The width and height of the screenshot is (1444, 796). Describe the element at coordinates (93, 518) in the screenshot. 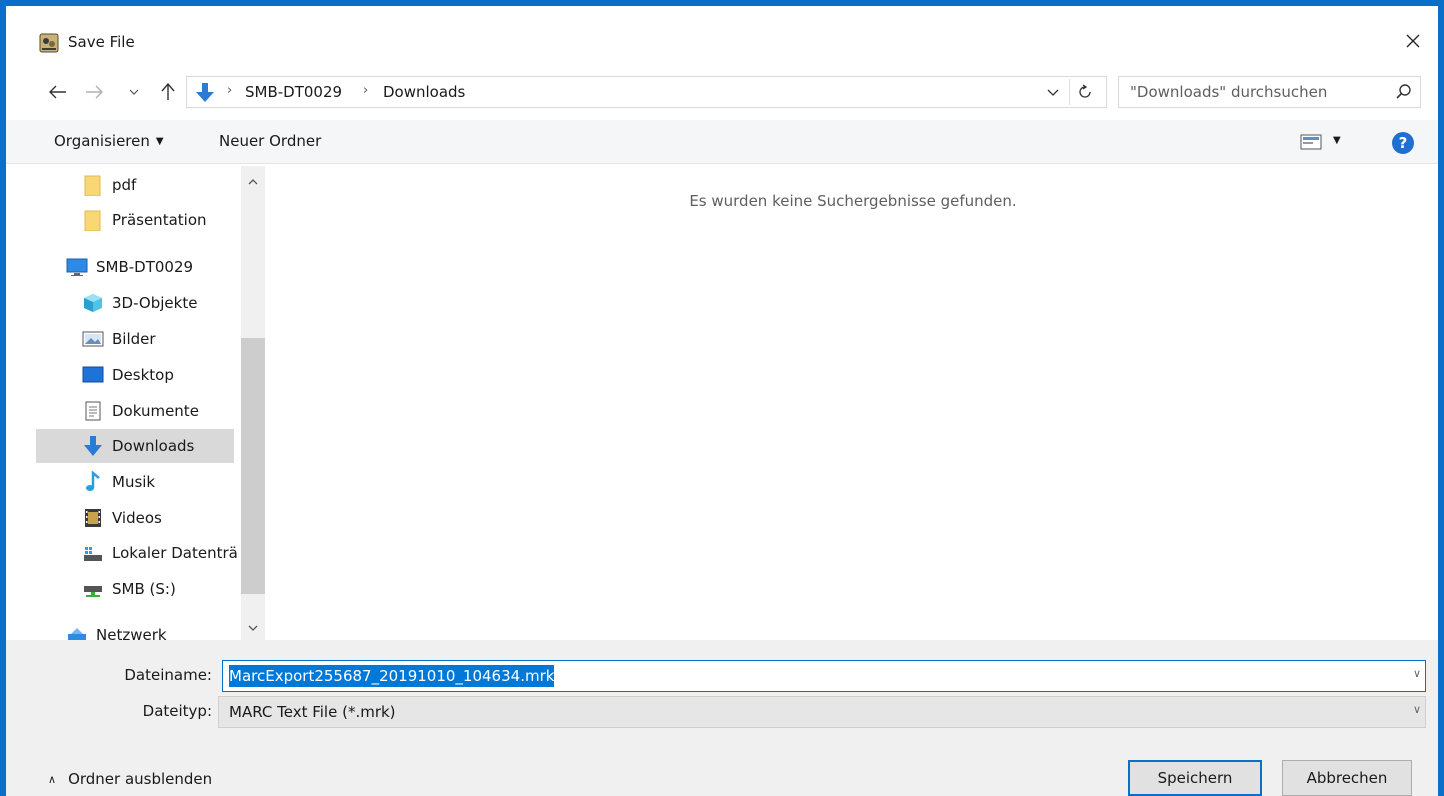

I see `videos-icon` at that location.